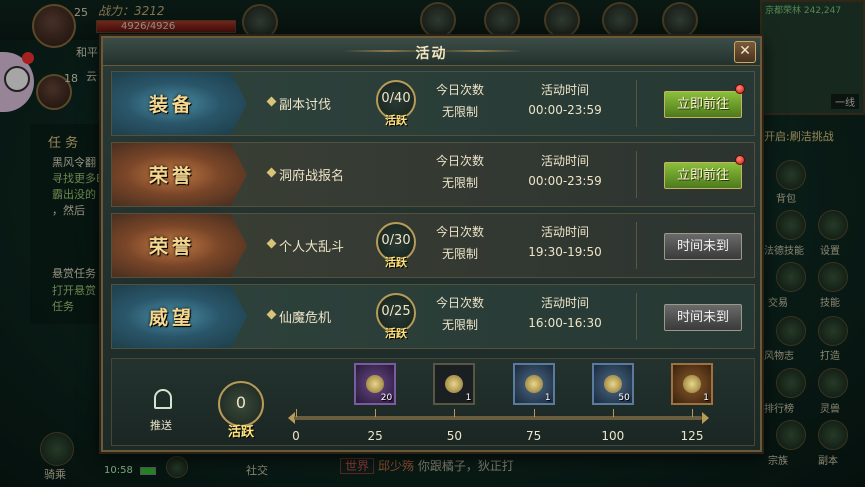  I want to click on milestone-label: 25, so click(375, 436).